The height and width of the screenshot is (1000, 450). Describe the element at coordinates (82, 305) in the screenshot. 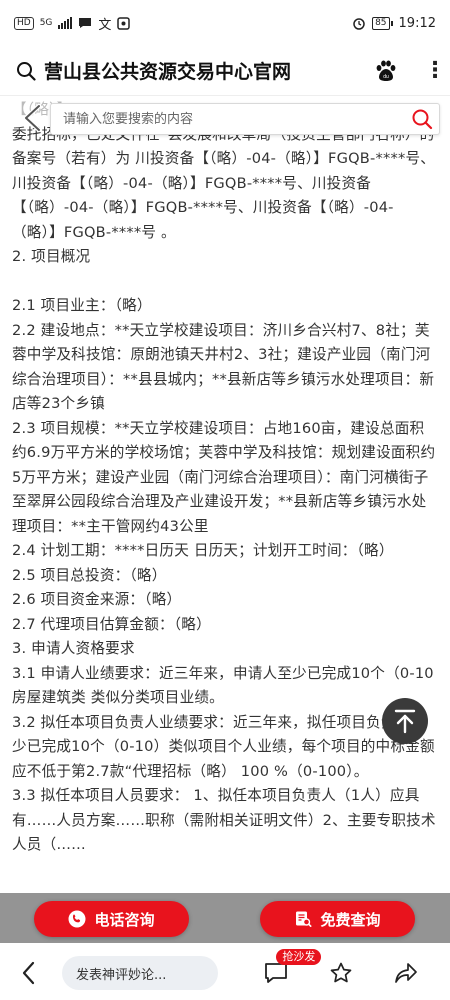

I see `article-paragraph: 2.1 项目业主：（略）` at that location.